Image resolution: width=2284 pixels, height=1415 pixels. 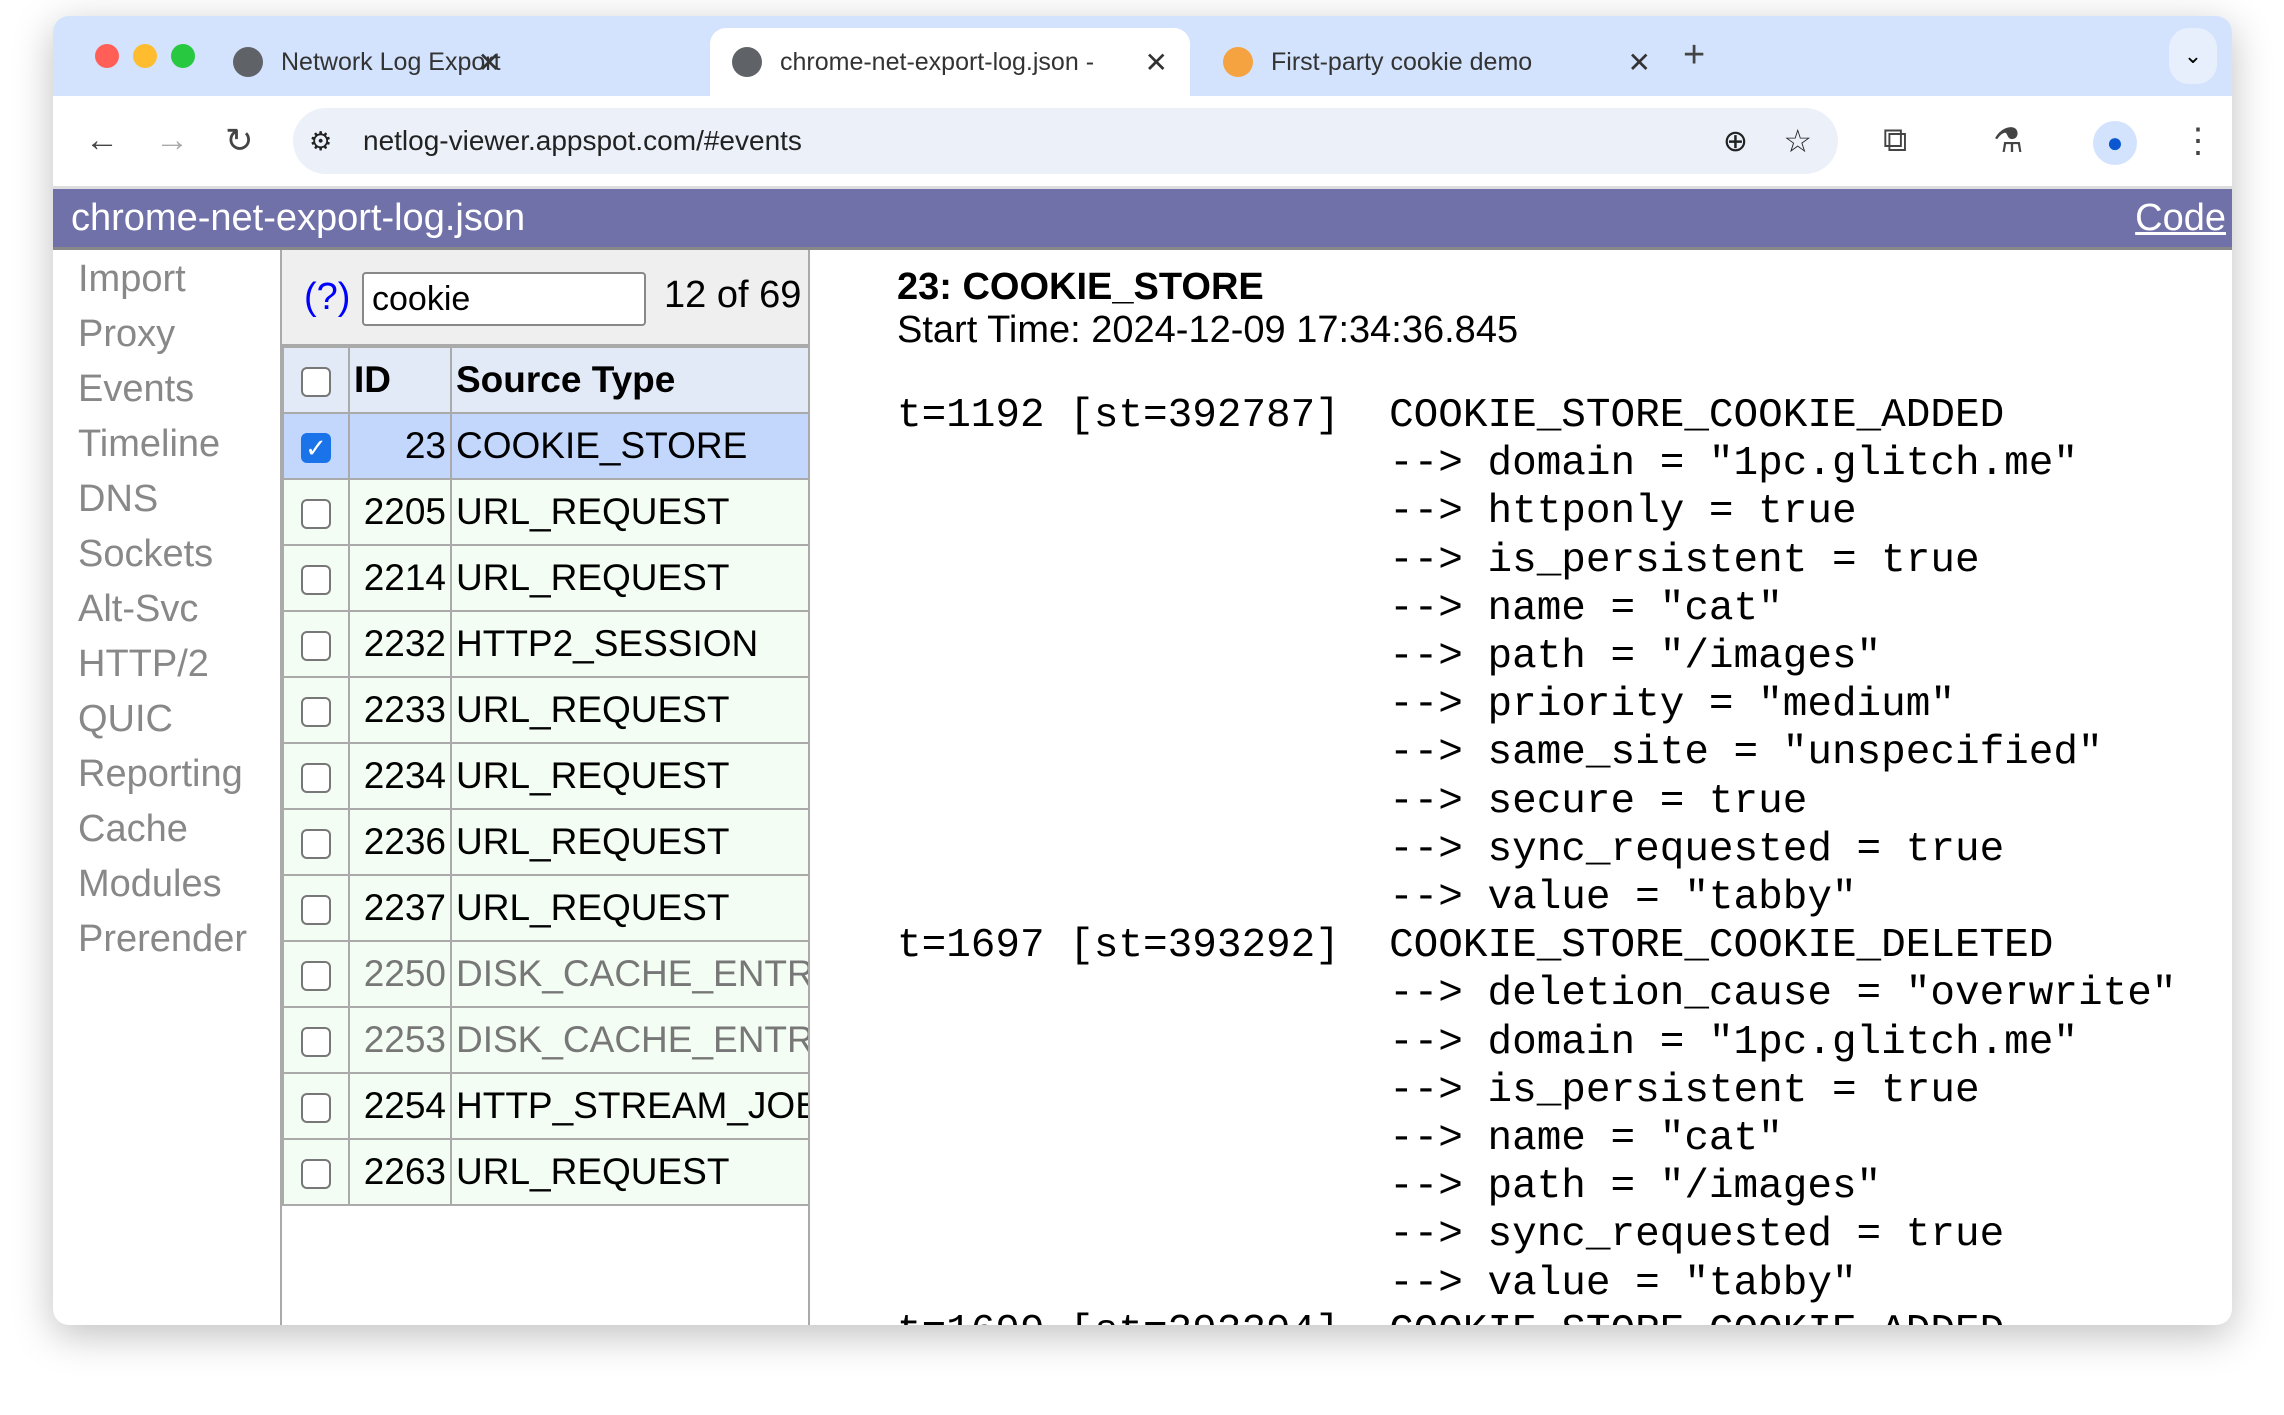 I want to click on table-row: ✓ 23 COOKIE_STORE, so click(x=546, y=446).